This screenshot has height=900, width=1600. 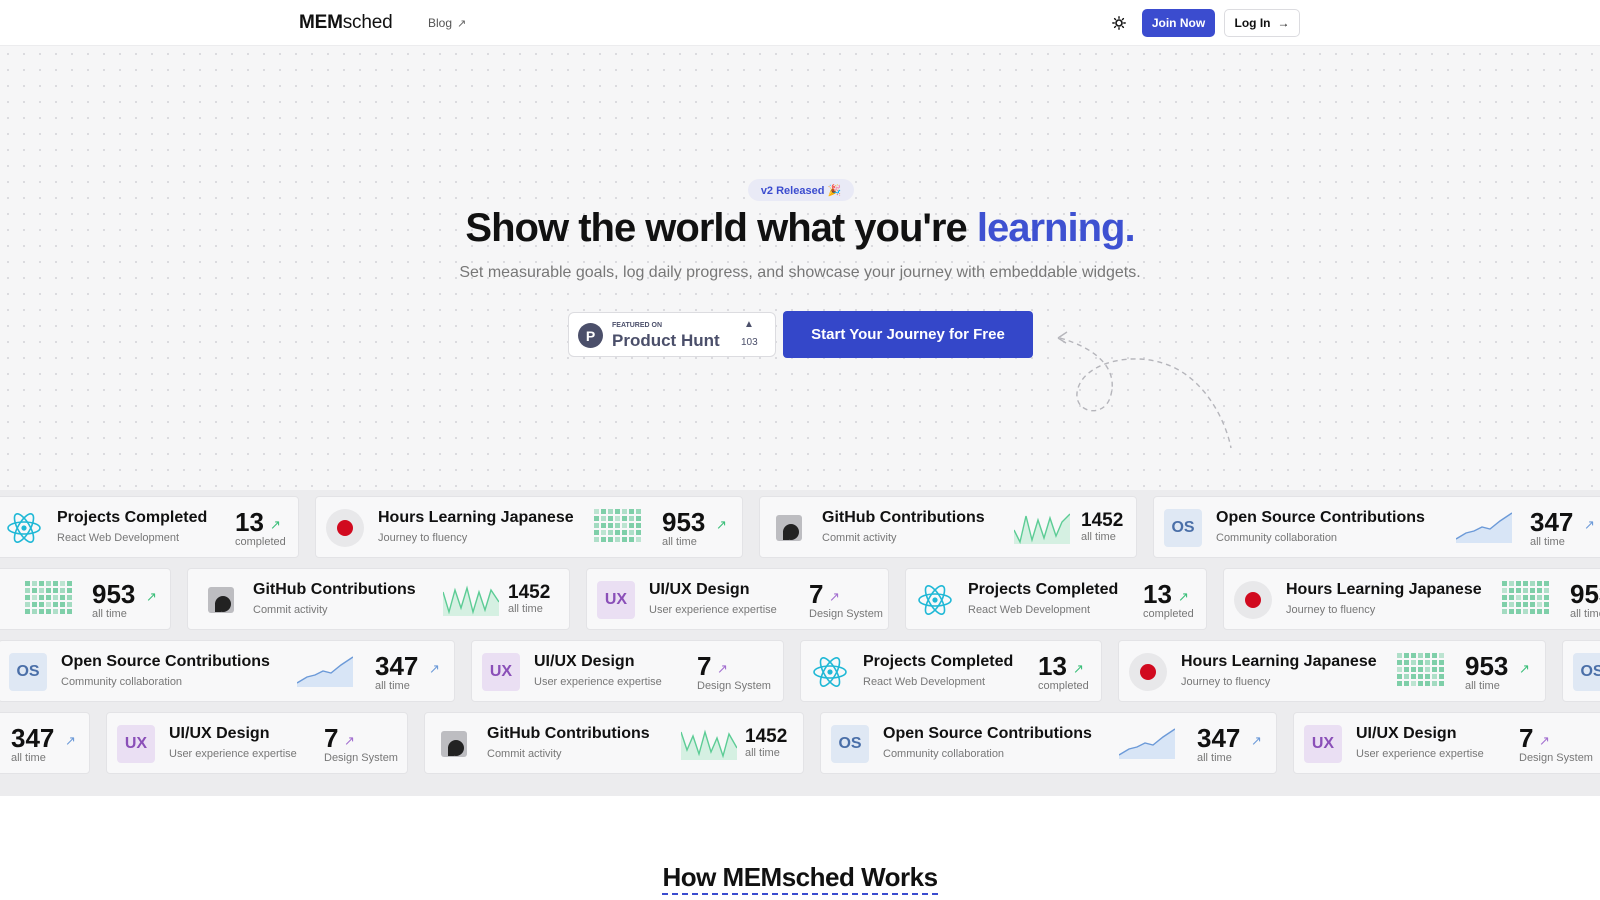 What do you see at coordinates (529, 592) in the screenshot?
I see `widget-value: 1452` at bounding box center [529, 592].